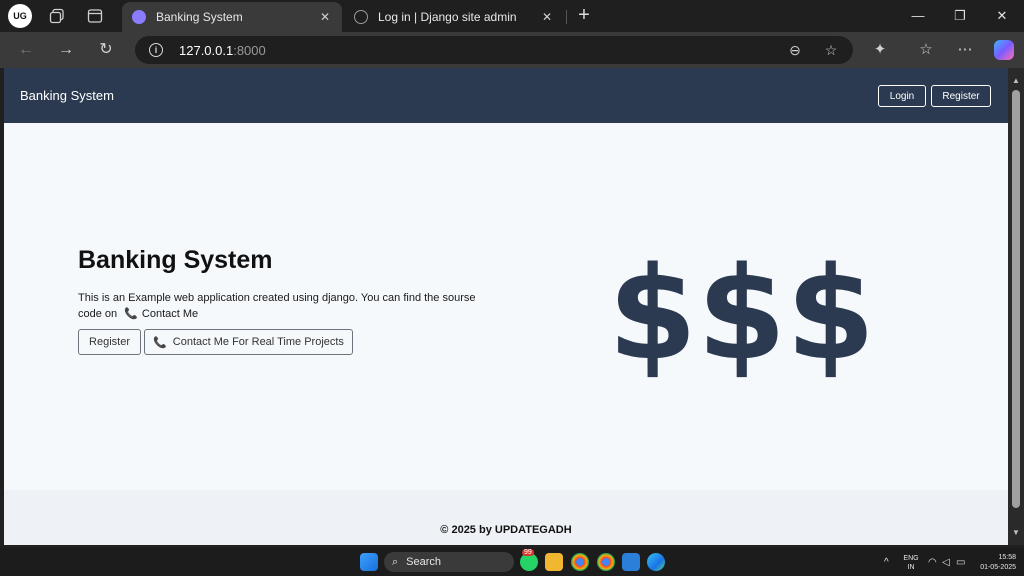 This screenshot has width=1024, height=576. What do you see at coordinates (566, 17) in the screenshot?
I see `tab-separator` at bounding box center [566, 17].